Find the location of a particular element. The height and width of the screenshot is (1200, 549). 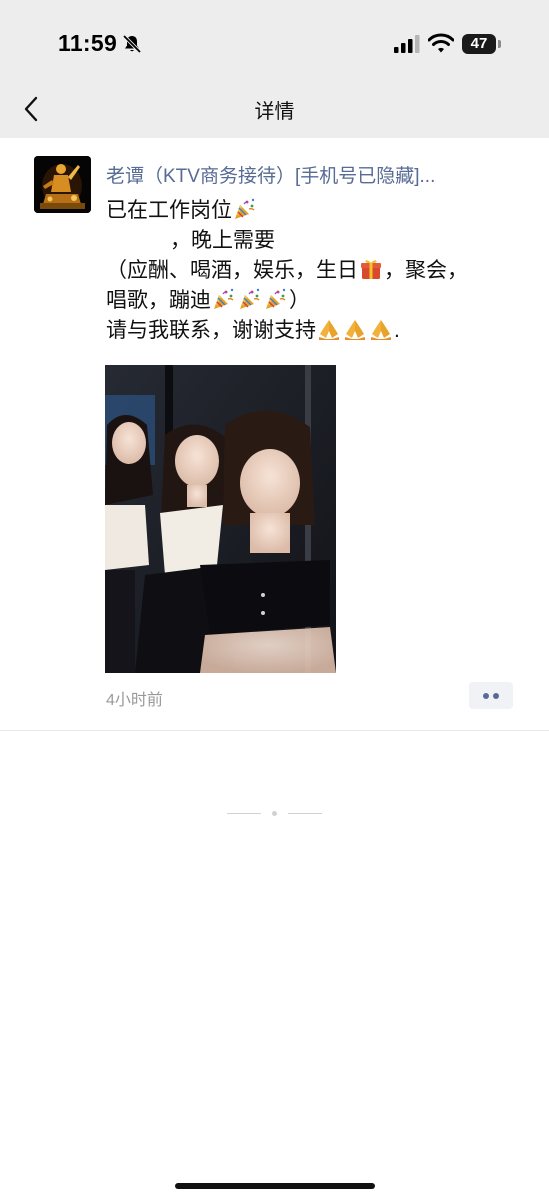

post-text-segment: （应酬、喝酒，娱乐，生日 is located at coordinates (232, 270).